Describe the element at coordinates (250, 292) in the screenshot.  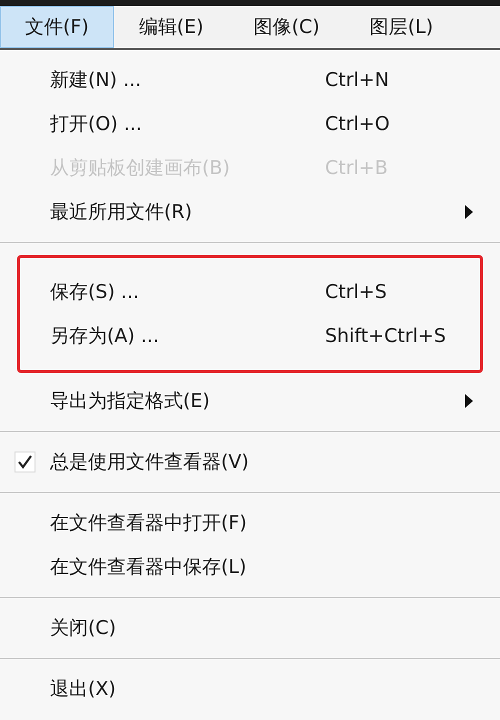
I see `menu-item: 保存(S) ... Ctrl+S` at that location.